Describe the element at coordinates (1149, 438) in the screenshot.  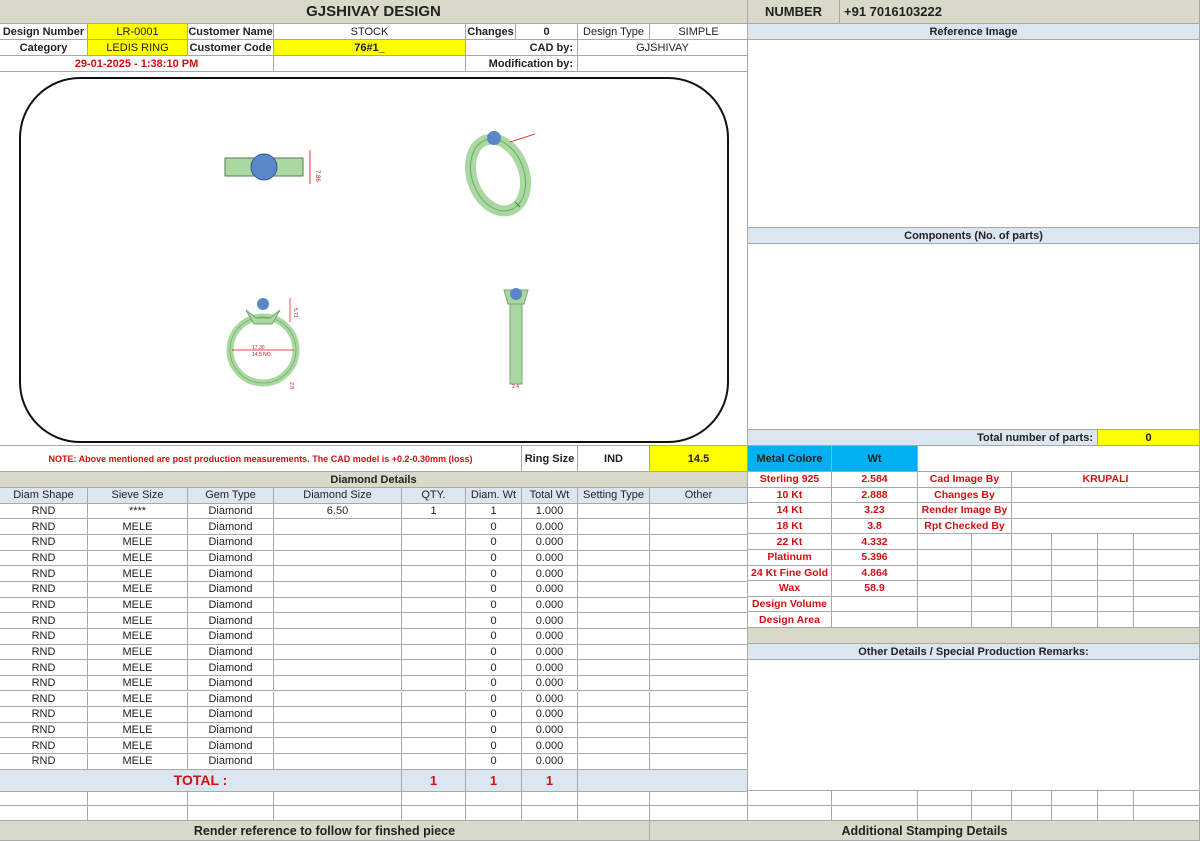
I see `total-parts-value: 0` at that location.